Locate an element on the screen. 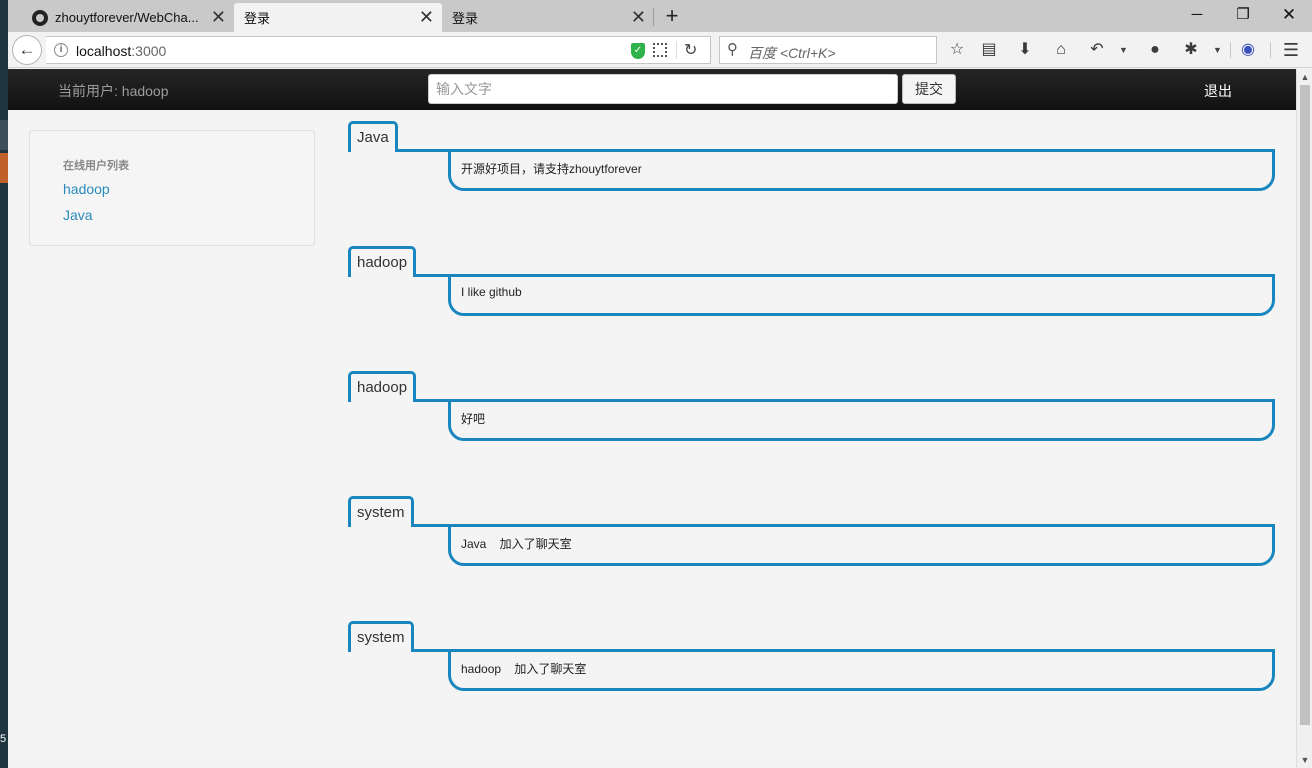 Image resolution: width=1312 pixels, height=768 pixels. tab-login: 登录 ✕ is located at coordinates (548, 17).